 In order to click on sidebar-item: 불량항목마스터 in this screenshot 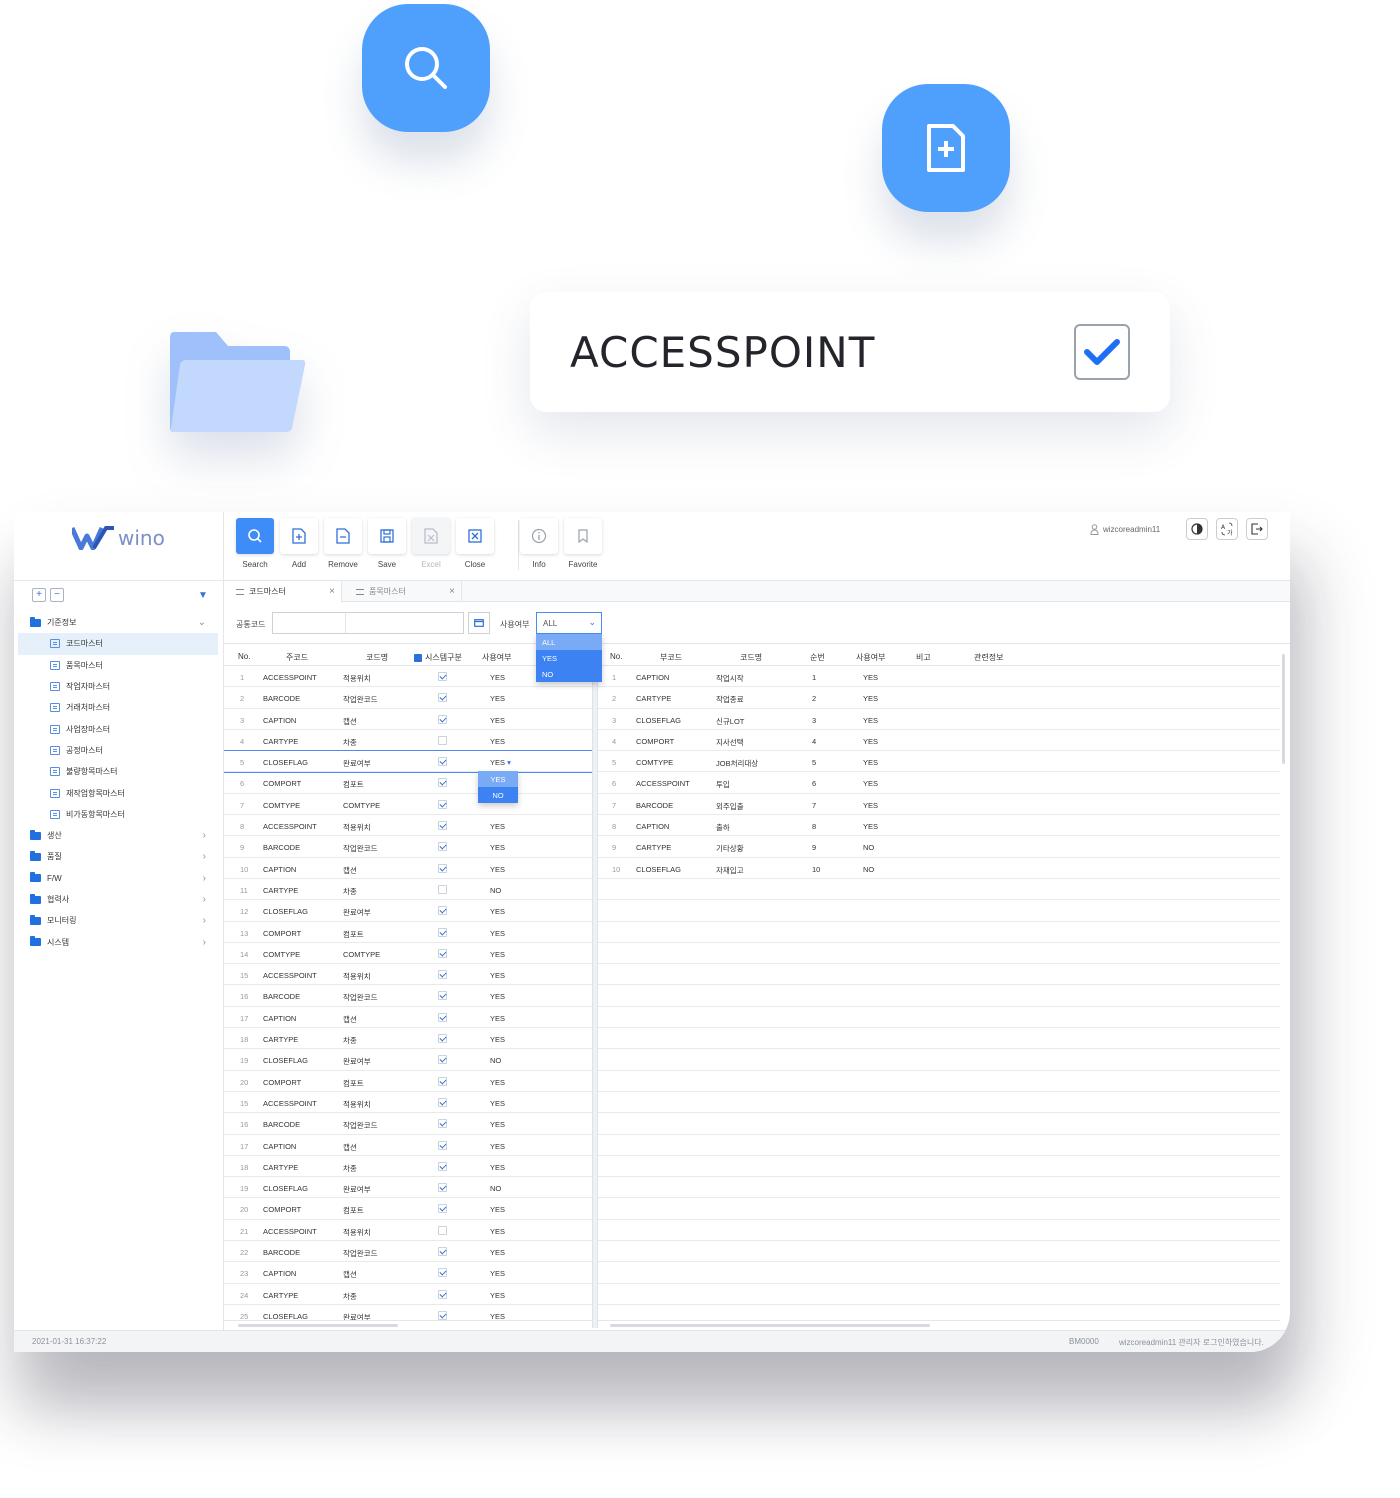, I will do `click(118, 771)`.